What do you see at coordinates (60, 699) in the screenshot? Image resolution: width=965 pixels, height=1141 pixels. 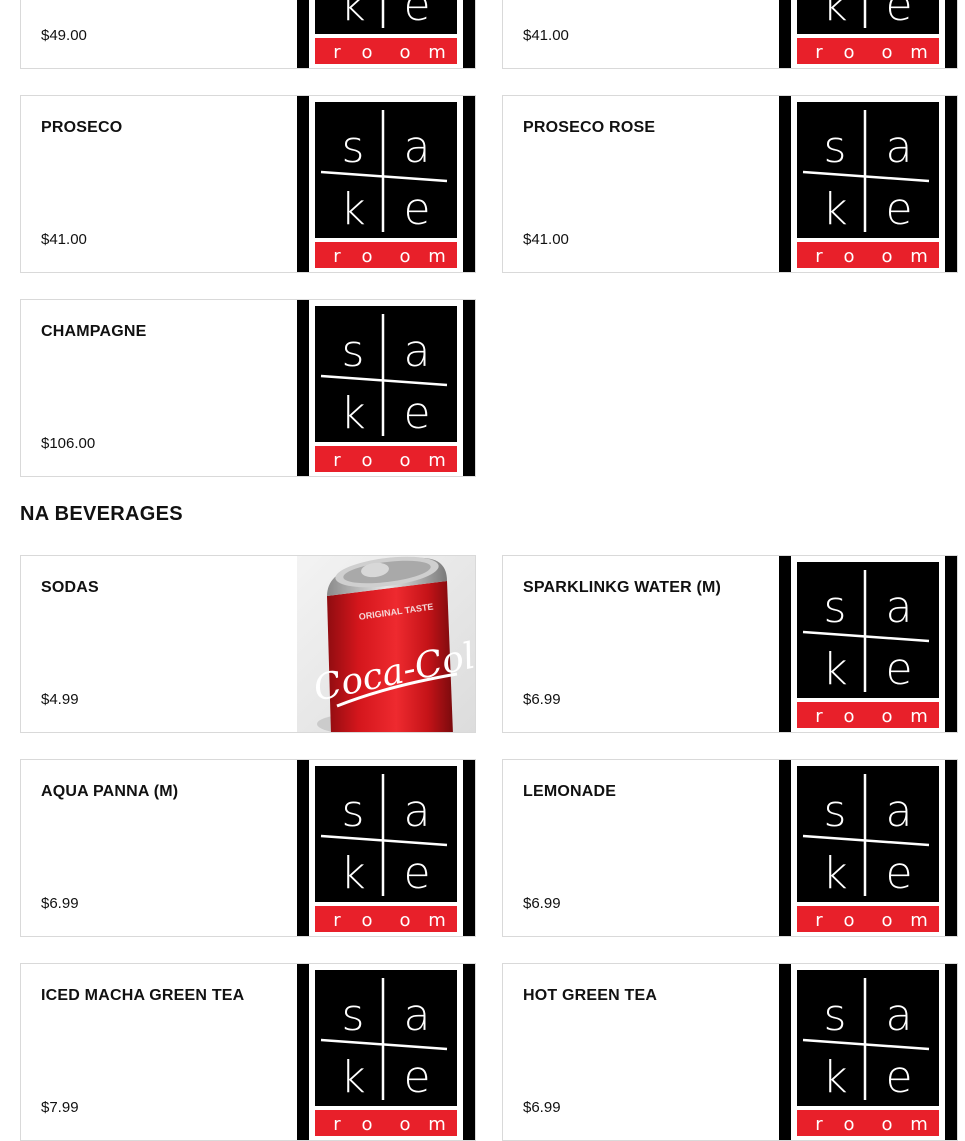 I see `item-price: $4.99` at bounding box center [60, 699].